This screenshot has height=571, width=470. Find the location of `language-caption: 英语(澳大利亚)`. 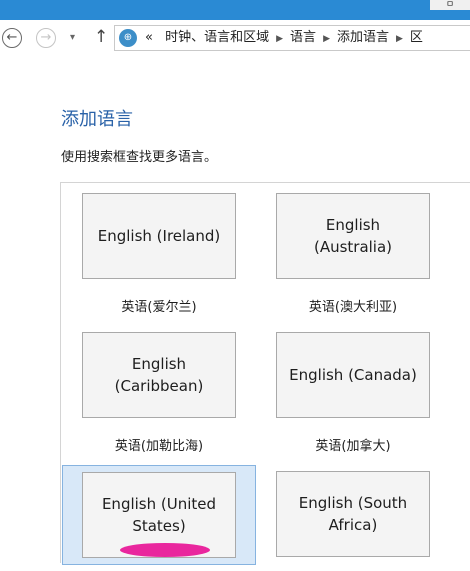

language-caption: 英语(澳大利亚) is located at coordinates (353, 307).